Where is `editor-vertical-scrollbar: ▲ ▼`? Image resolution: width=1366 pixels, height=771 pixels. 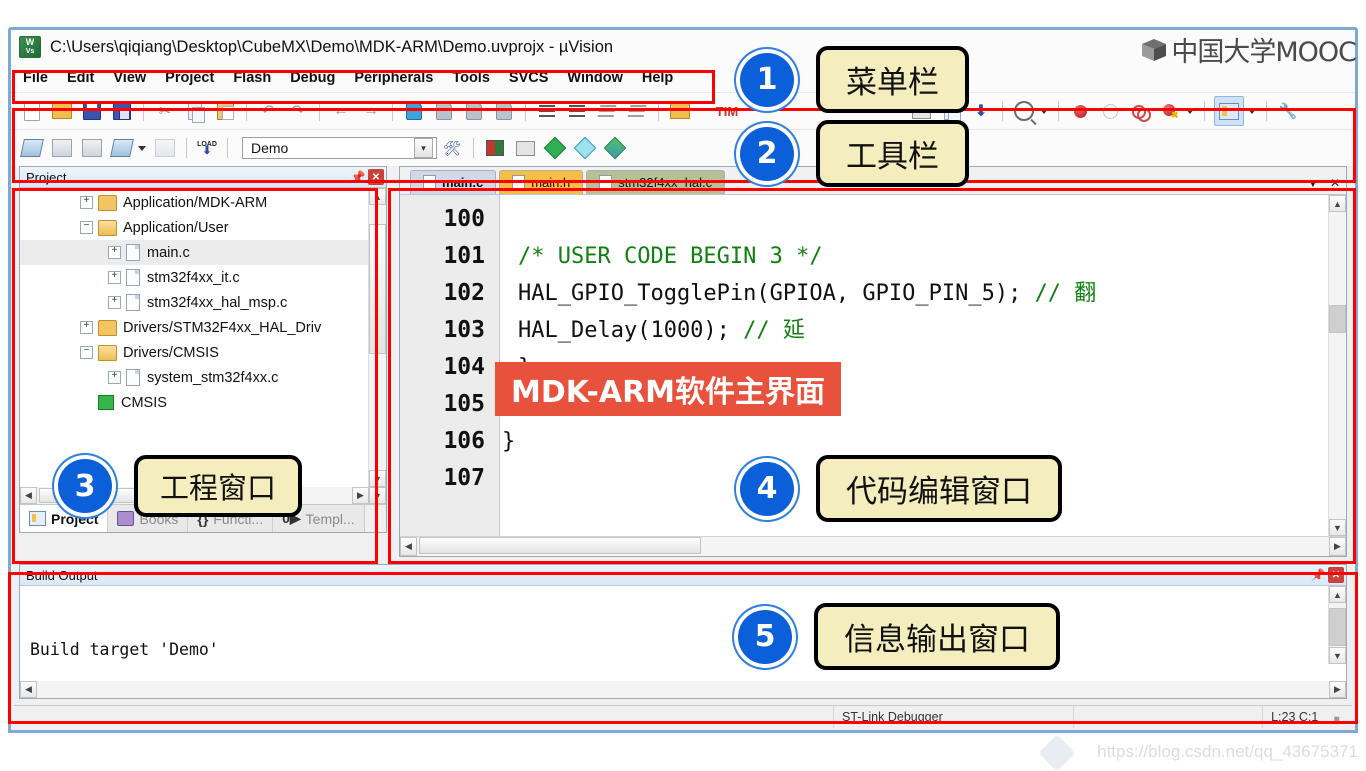 editor-vertical-scrollbar: ▲ ▼ is located at coordinates (1337, 365).